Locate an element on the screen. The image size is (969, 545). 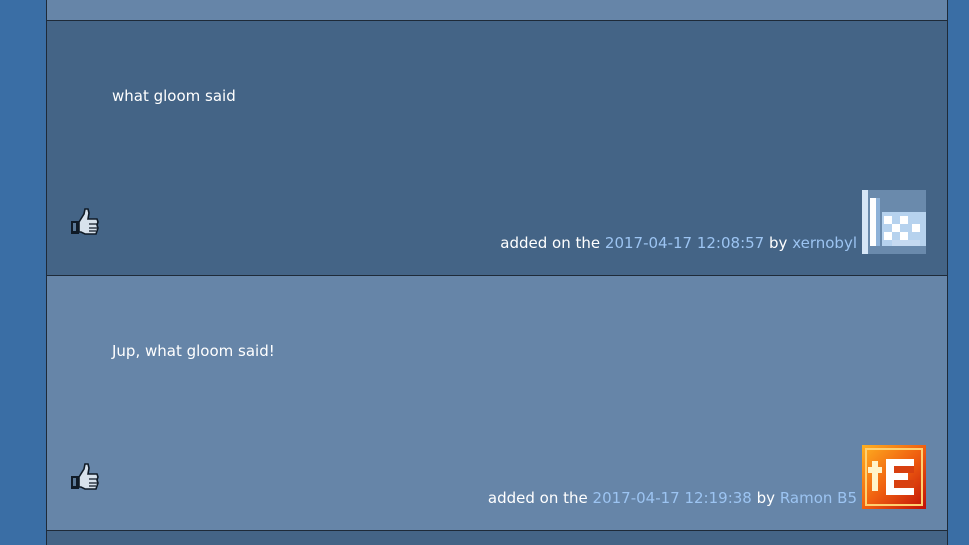
next-comment-stub is located at coordinates (497, 538).